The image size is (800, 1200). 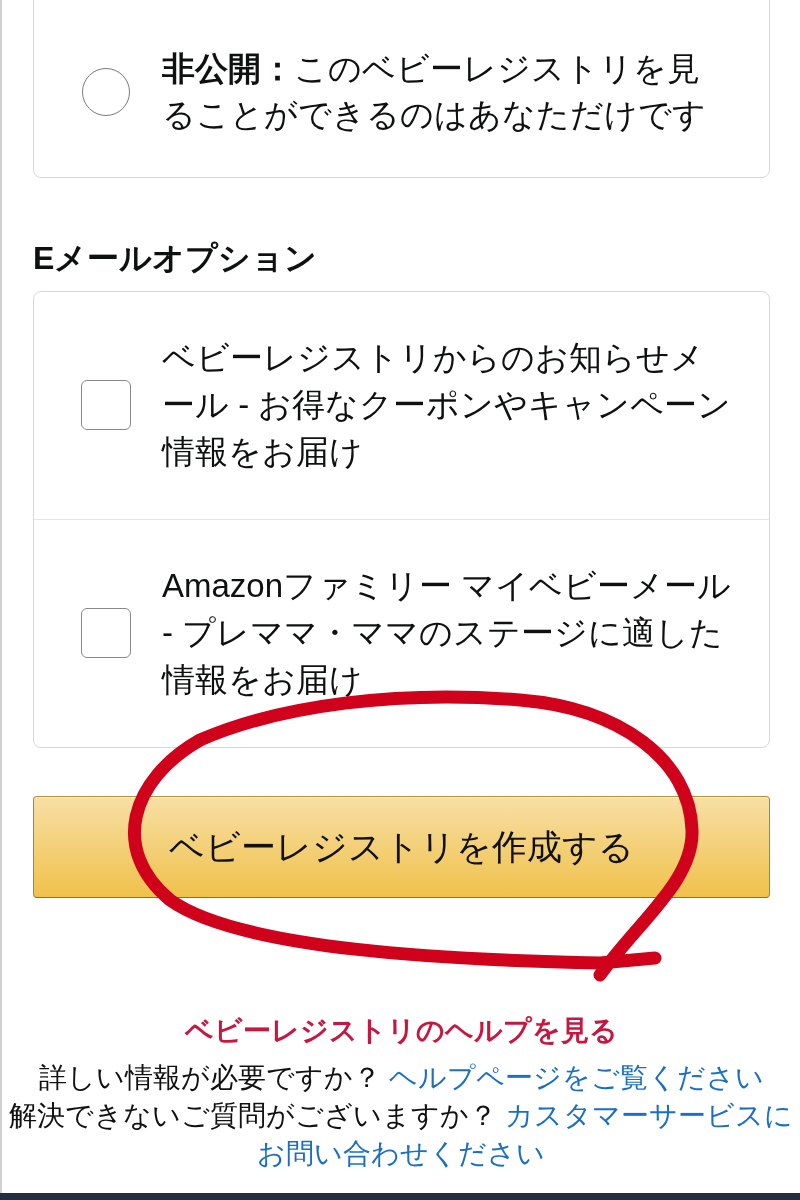 What do you see at coordinates (447, 633) in the screenshot?
I see `option-label: Amazonファミリー マイベビーメール - プレママ・ママのステージに適した情報をお届け` at bounding box center [447, 633].